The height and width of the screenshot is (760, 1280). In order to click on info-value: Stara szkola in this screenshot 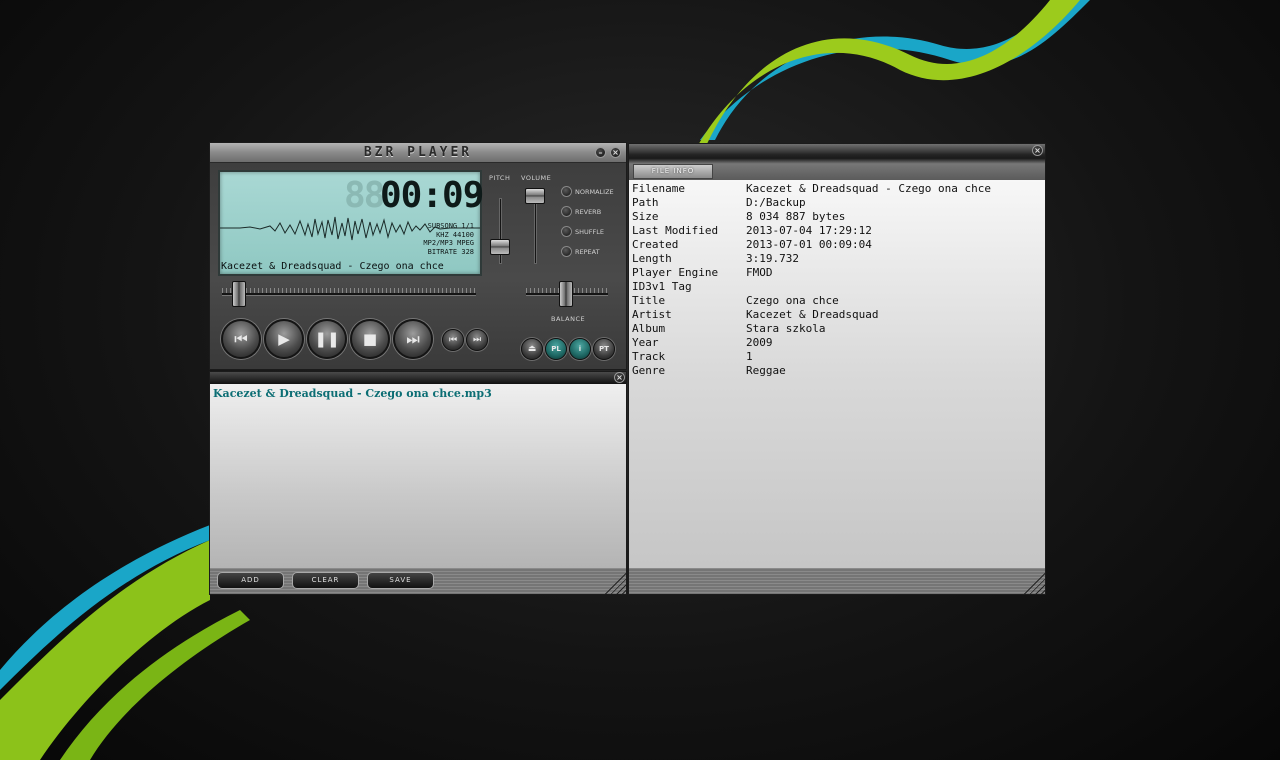, I will do `click(786, 328)`.